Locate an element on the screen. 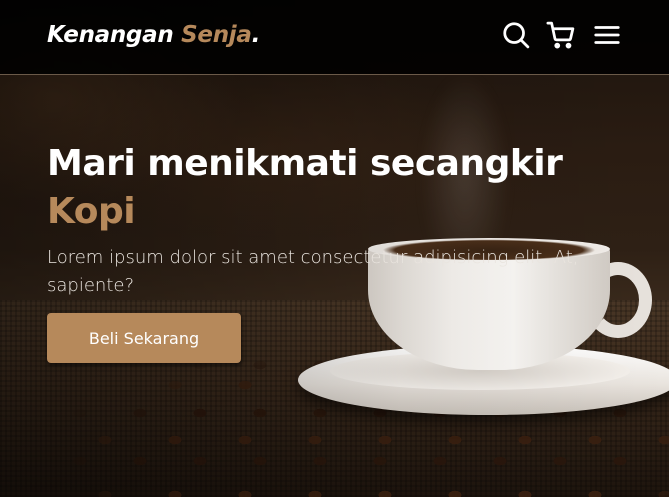 Image resolution: width=669 pixels, height=497 pixels. hero-title-accent: Kopi is located at coordinates (91, 211).